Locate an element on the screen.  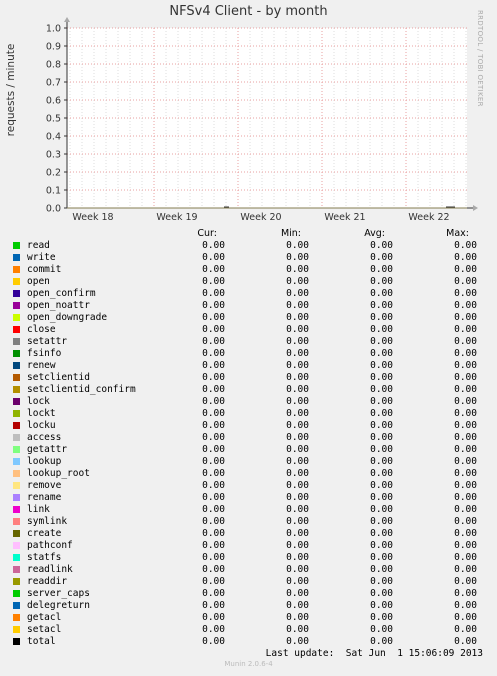
legend-row-link: link 0.00 0.00 0.00 0.00 is located at coordinates (248, 510).